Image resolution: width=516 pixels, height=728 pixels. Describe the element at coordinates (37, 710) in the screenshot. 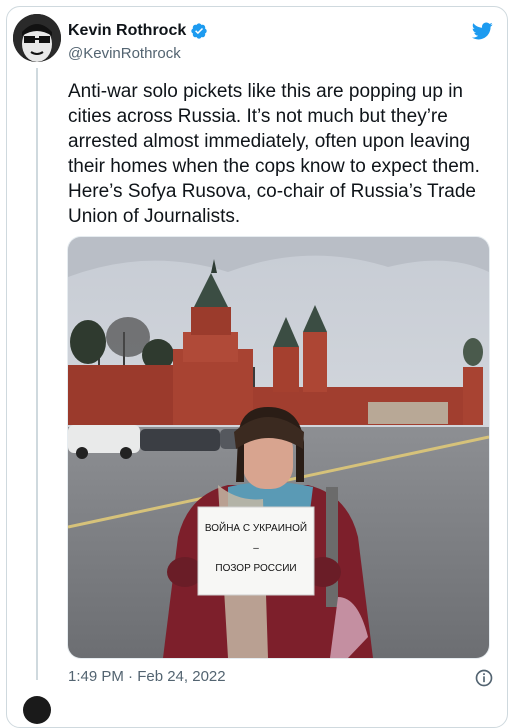

I see `reply-avatar` at that location.